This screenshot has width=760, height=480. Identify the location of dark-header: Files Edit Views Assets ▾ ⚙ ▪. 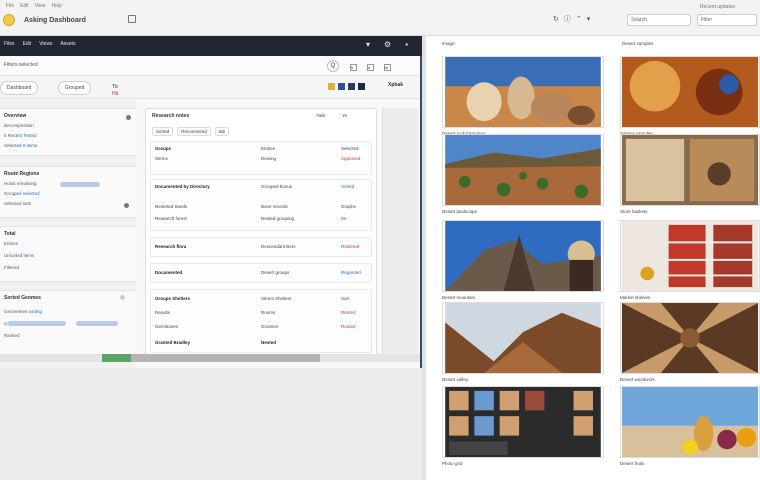
(211, 46).